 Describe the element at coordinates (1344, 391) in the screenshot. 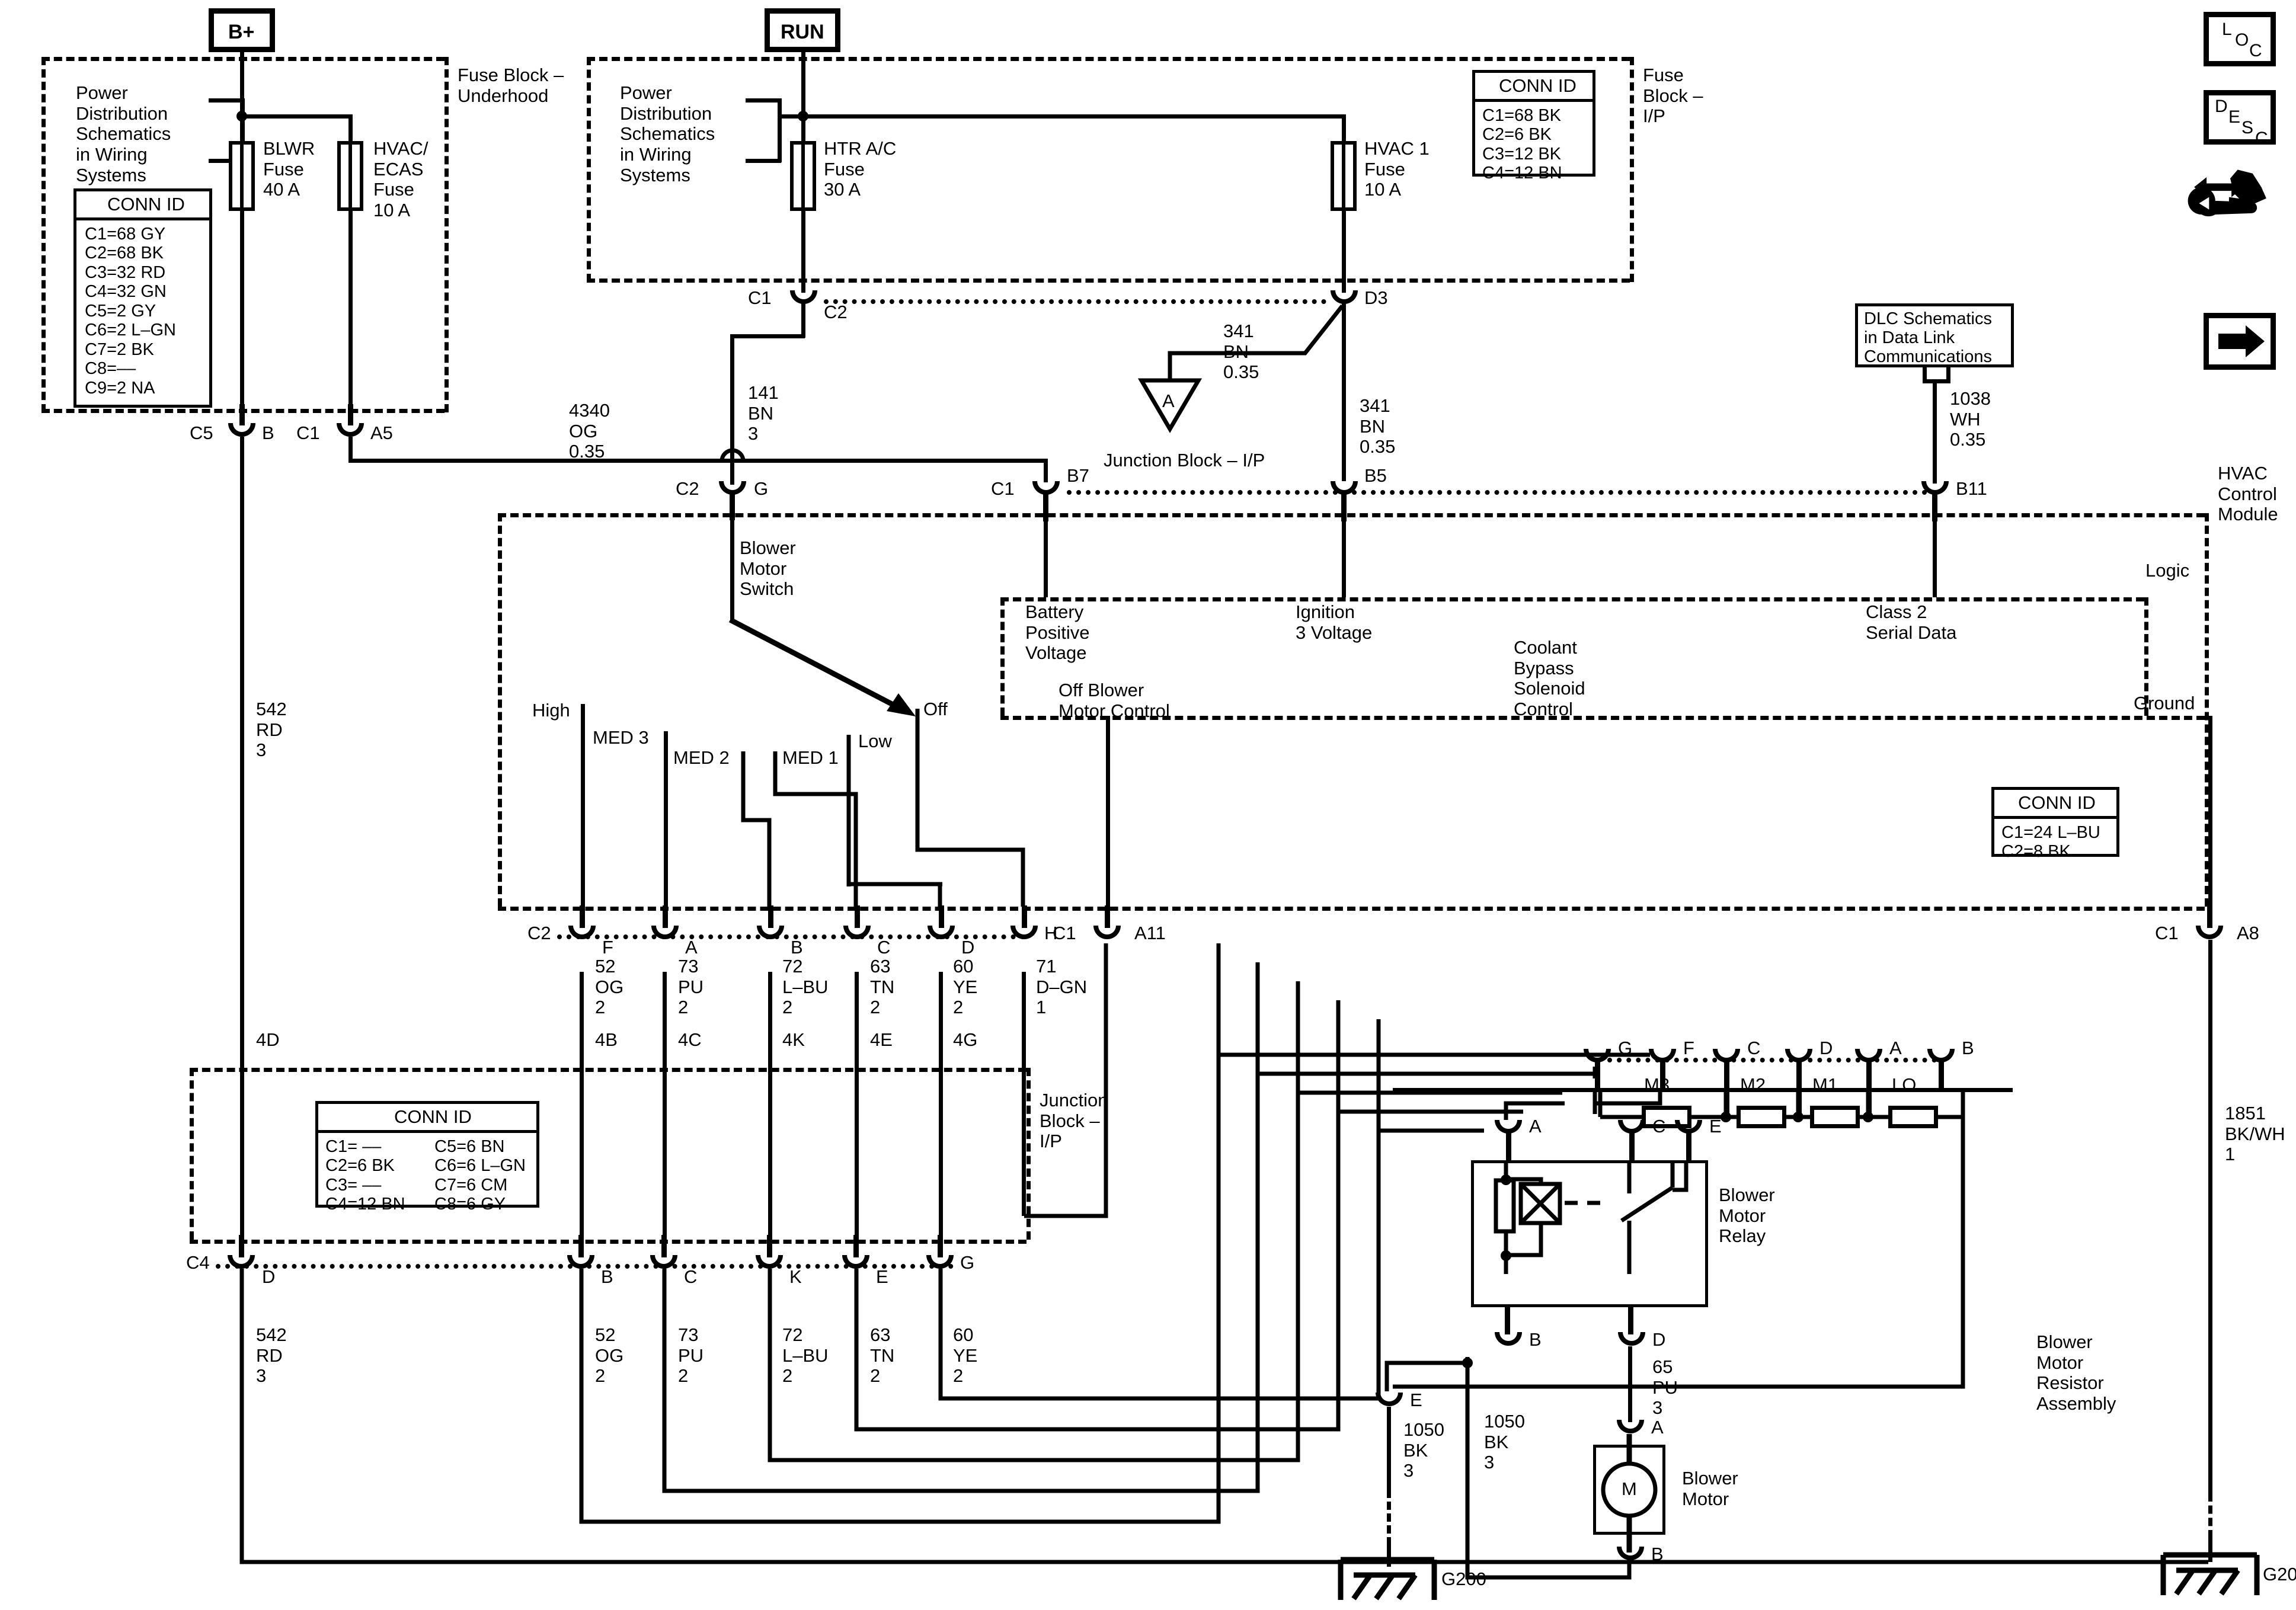

I see `wire-341-b` at that location.